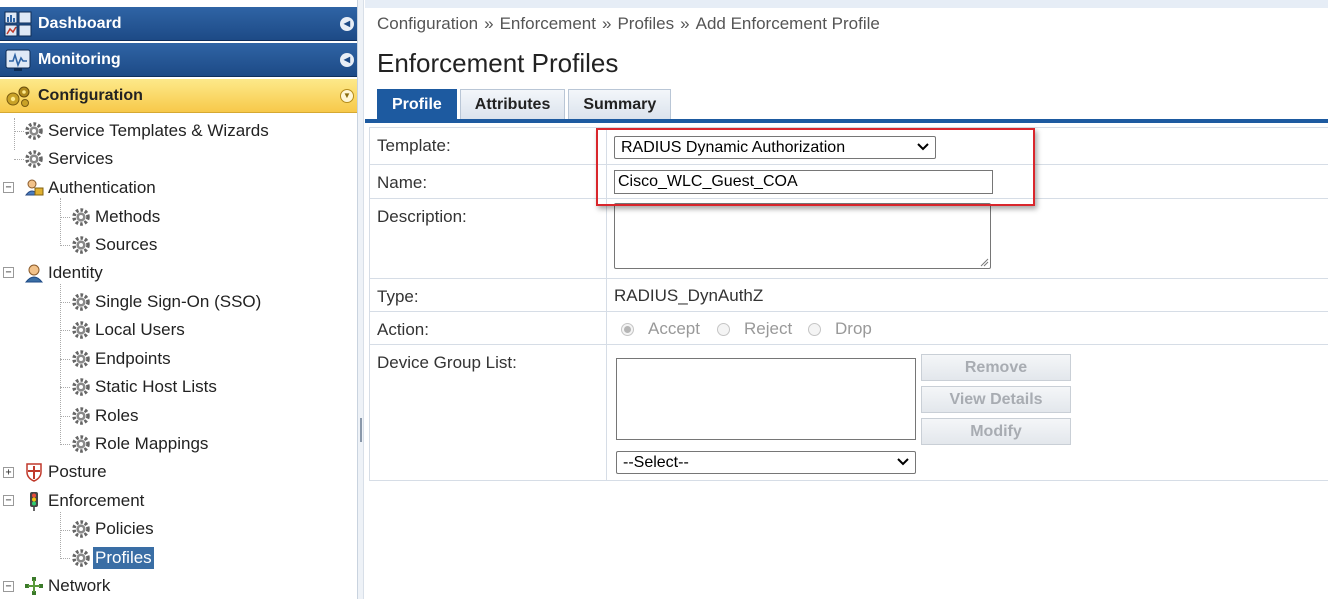 This screenshot has width=1328, height=599. What do you see at coordinates (427, 23) in the screenshot?
I see `breadcrumb-configuration: Configuration` at bounding box center [427, 23].